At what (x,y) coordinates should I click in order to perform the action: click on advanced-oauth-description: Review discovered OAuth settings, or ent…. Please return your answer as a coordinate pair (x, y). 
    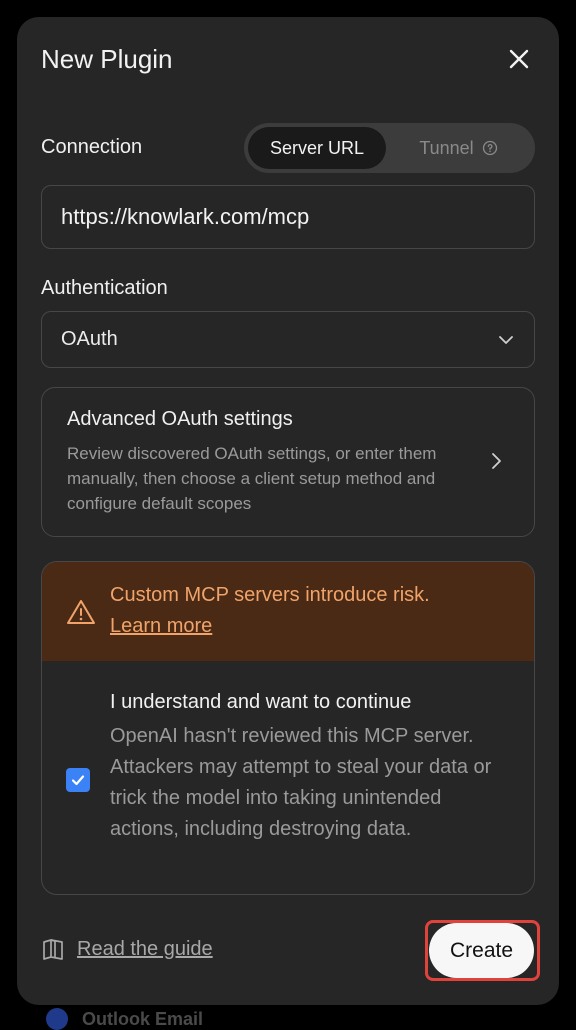
    Looking at the image, I should click on (252, 478).